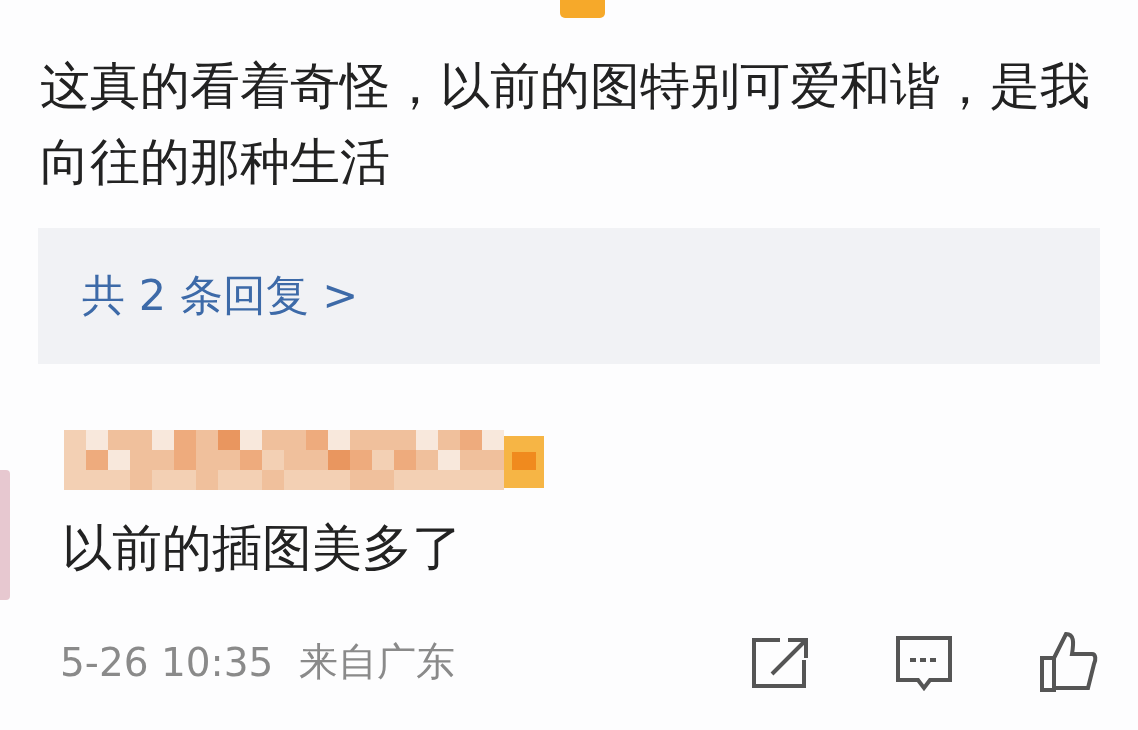 The height and width of the screenshot is (730, 1138). What do you see at coordinates (377, 662) in the screenshot?
I see `source-label: 来自广东` at bounding box center [377, 662].